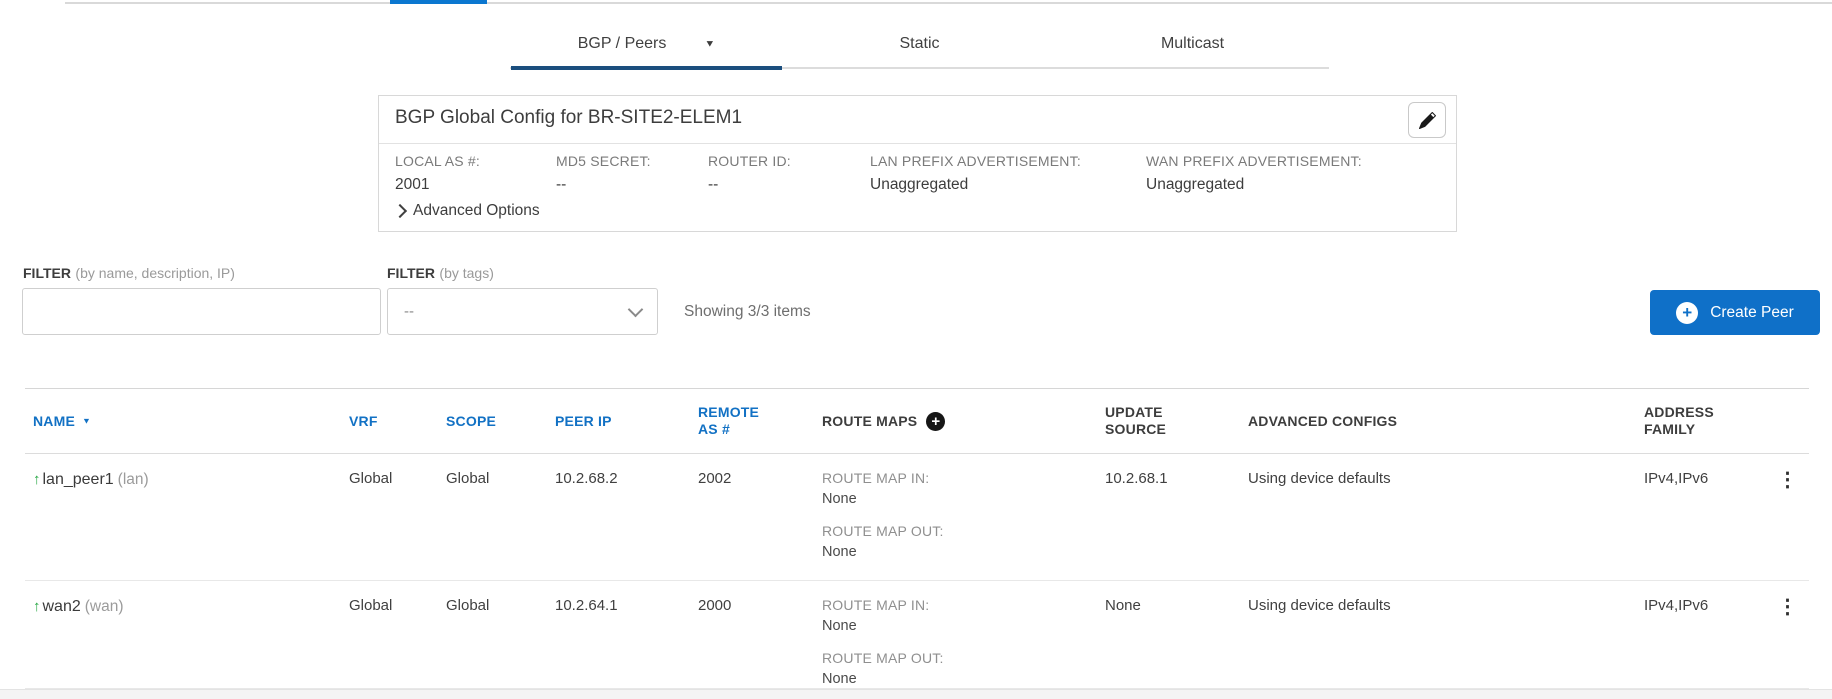 This screenshot has height=699, width=1832. Describe the element at coordinates (409, 311) in the screenshot. I see `tag-filter-selected-value: --` at that location.